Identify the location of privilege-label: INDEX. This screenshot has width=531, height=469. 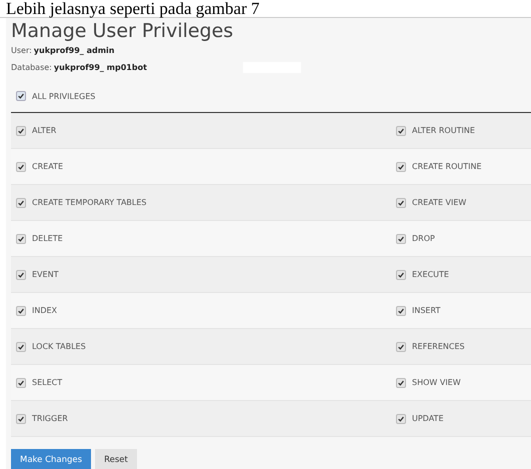
(45, 310).